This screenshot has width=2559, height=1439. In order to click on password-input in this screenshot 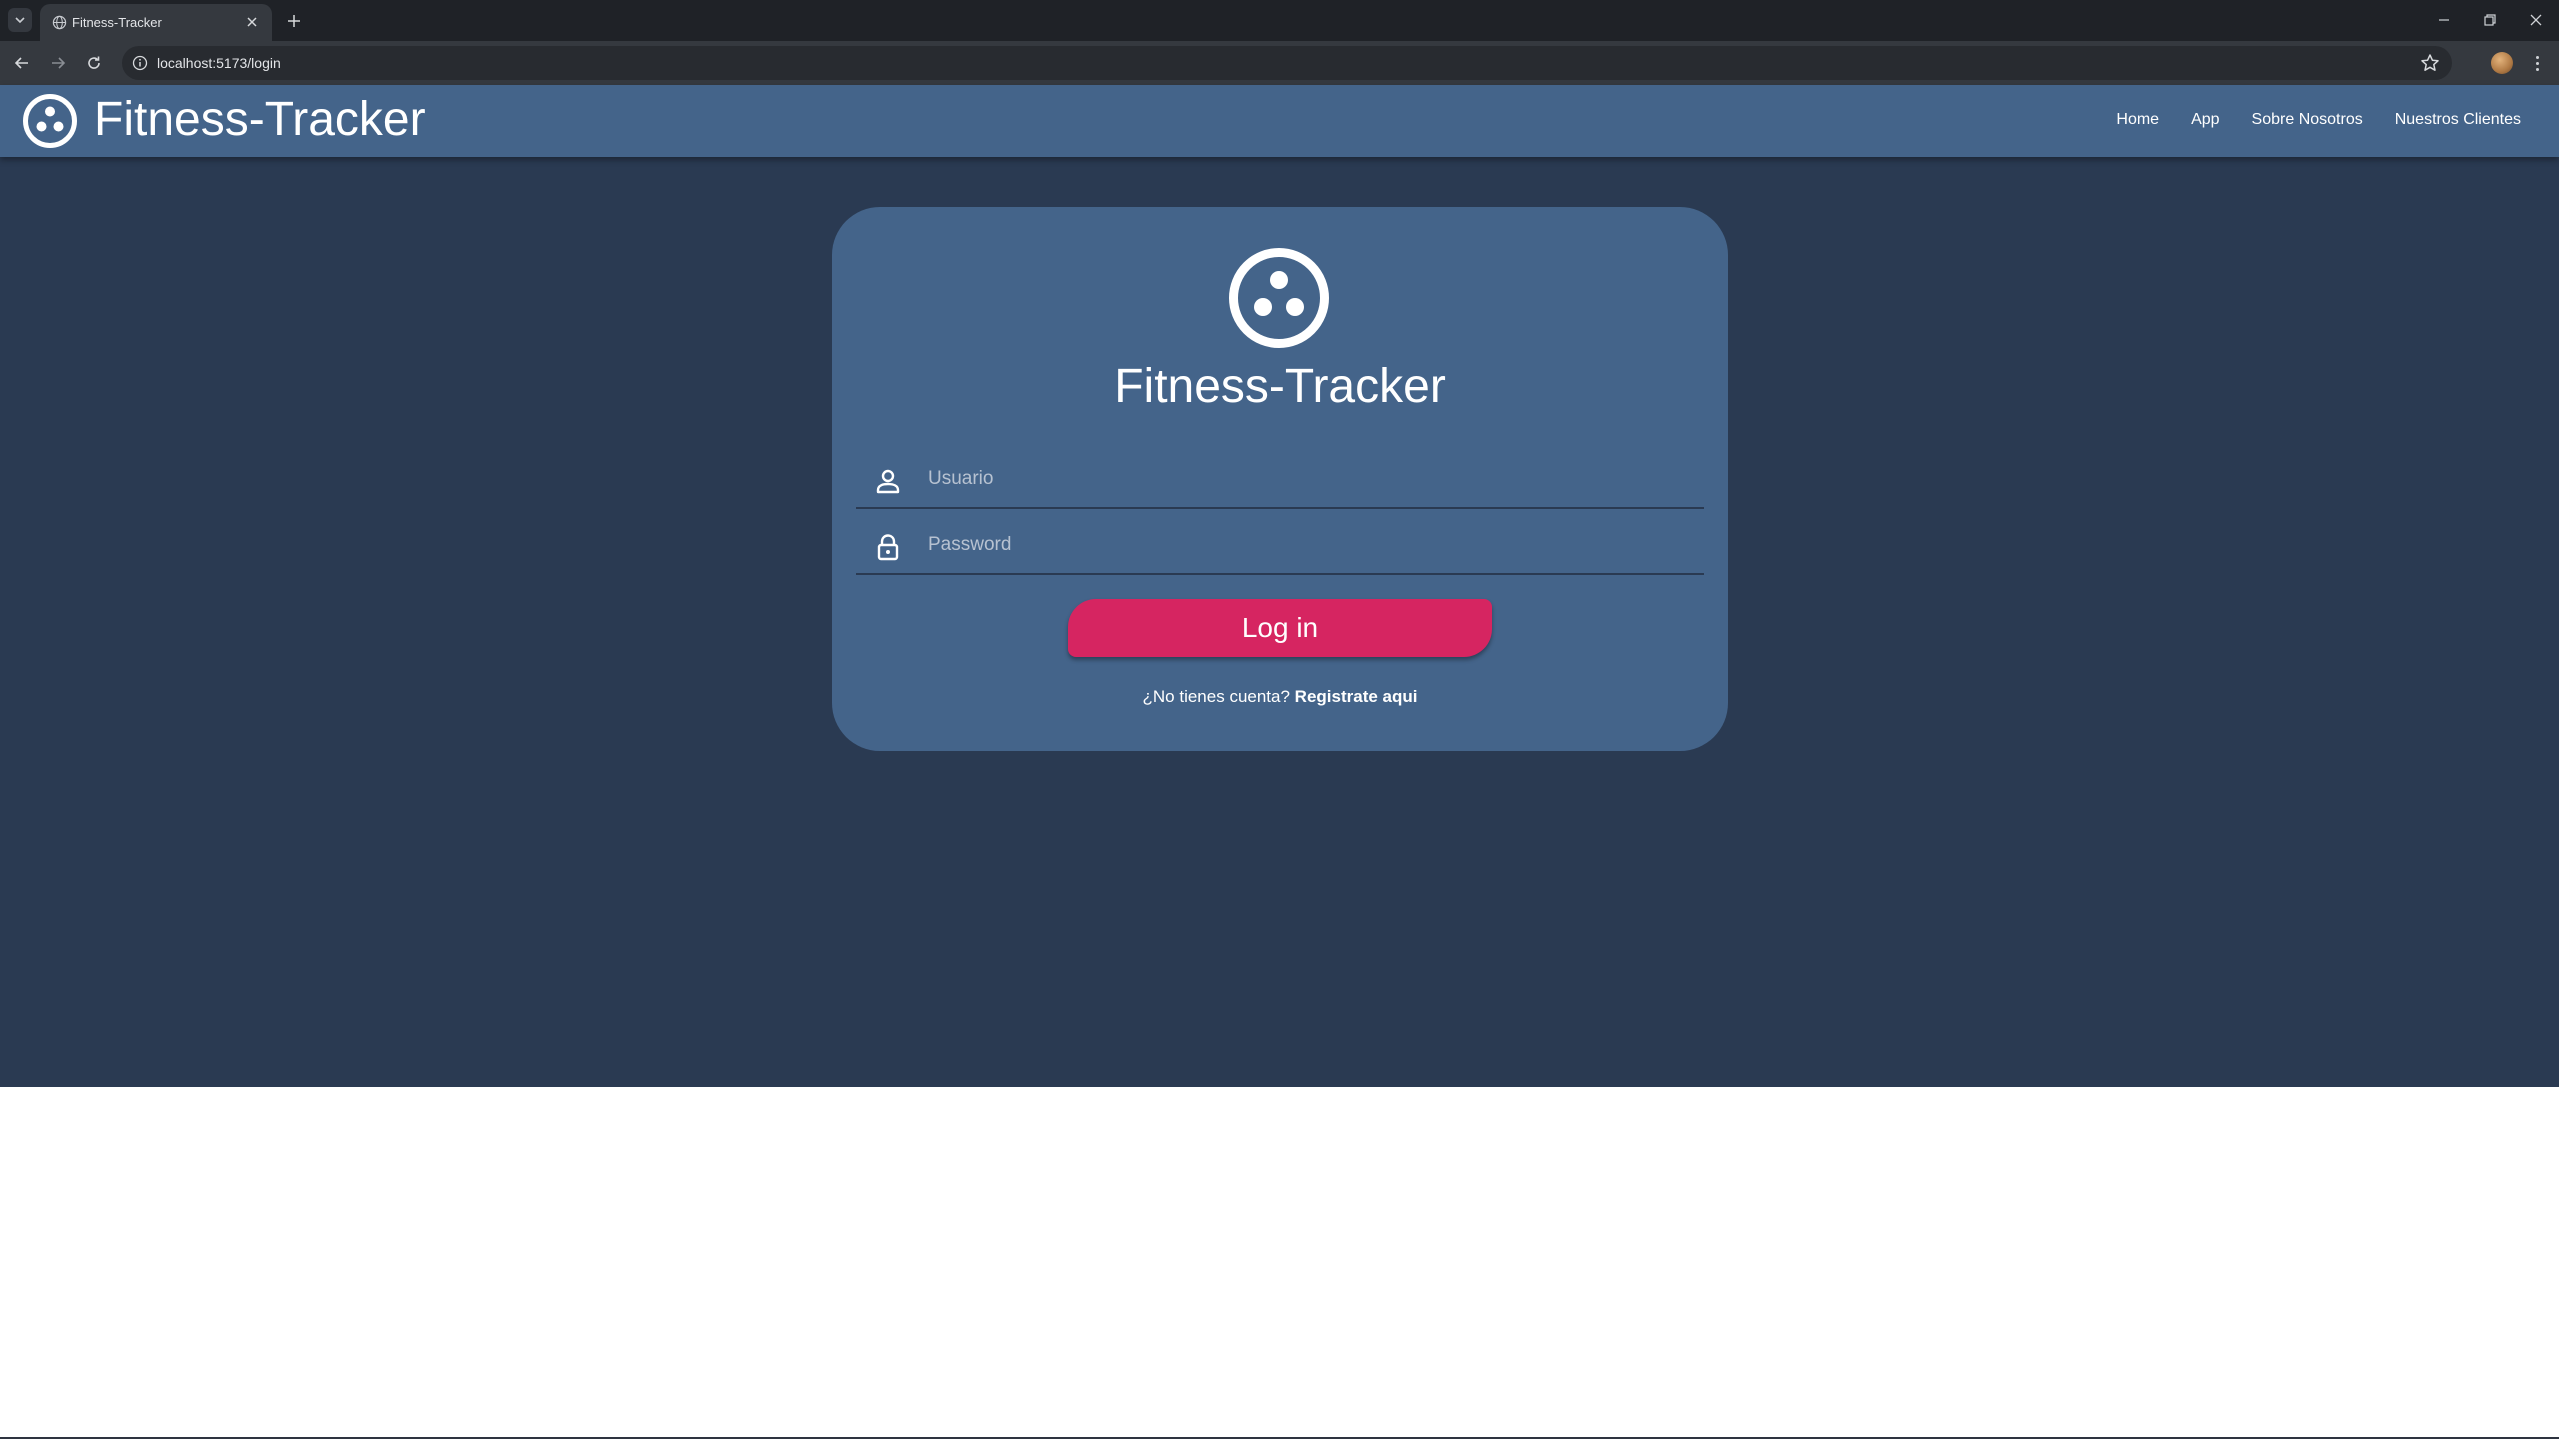, I will do `click(1308, 545)`.